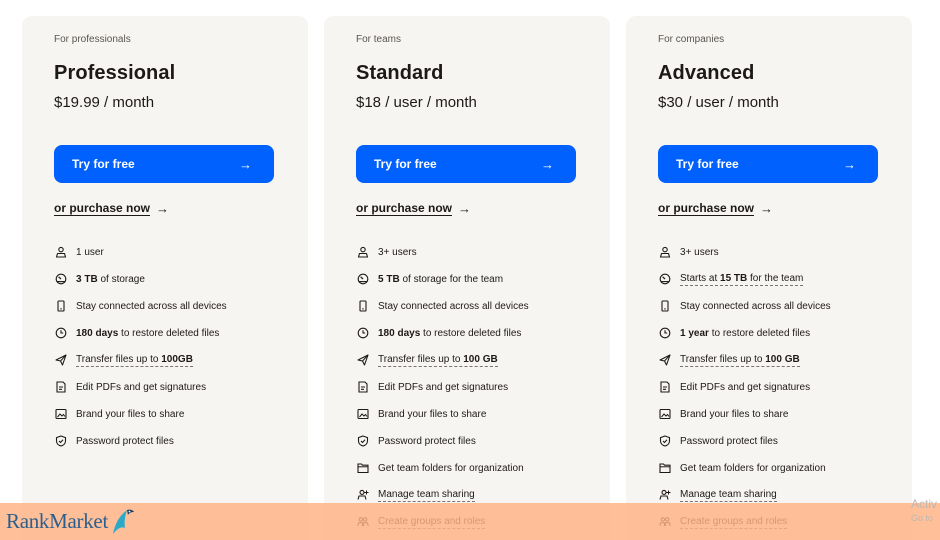 The width and height of the screenshot is (940, 540). Describe the element at coordinates (782, 359) in the screenshot. I see `feature-text-bold: 100 GB` at that location.